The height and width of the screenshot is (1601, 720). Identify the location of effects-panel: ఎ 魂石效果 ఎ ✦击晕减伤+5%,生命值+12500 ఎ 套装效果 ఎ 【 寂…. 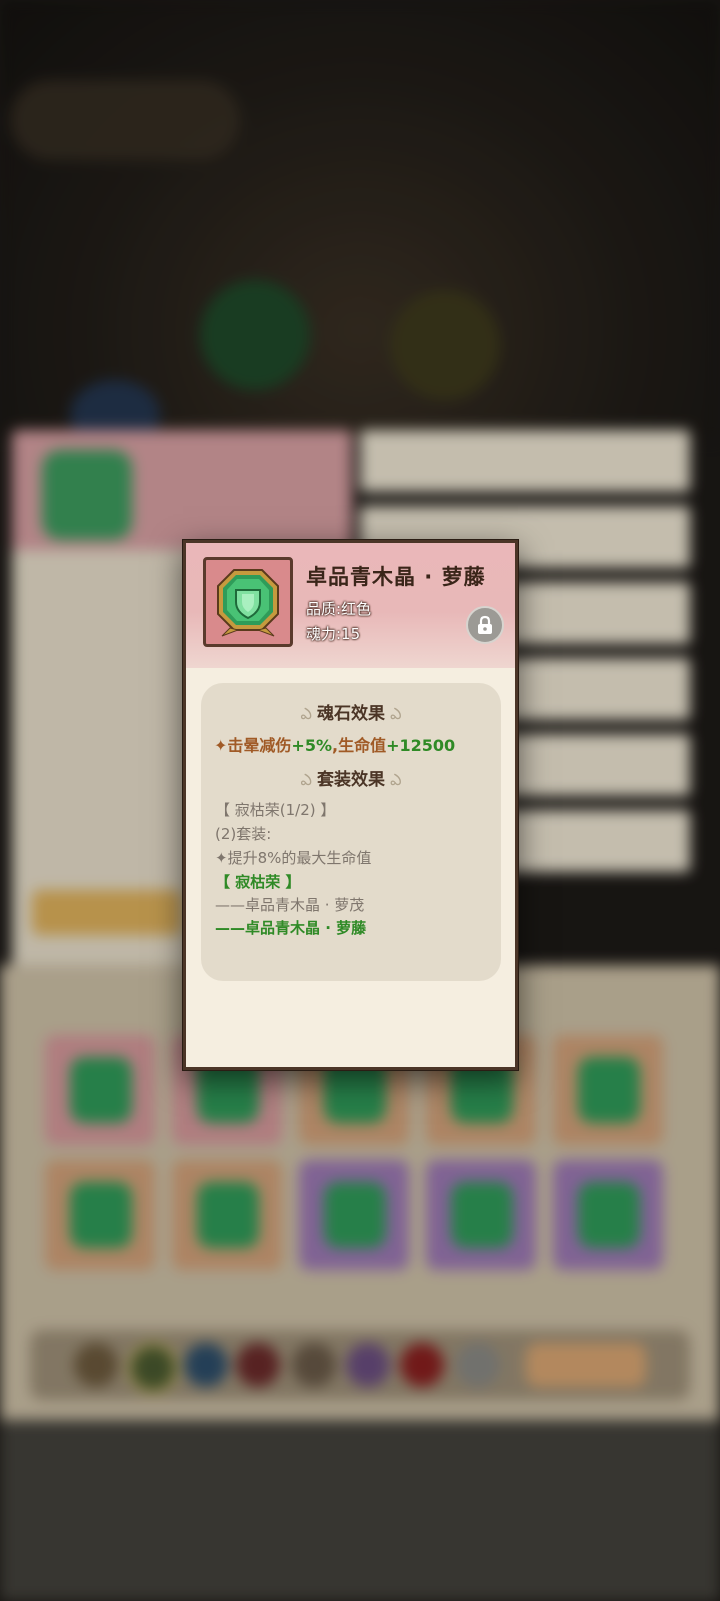
(351, 832).